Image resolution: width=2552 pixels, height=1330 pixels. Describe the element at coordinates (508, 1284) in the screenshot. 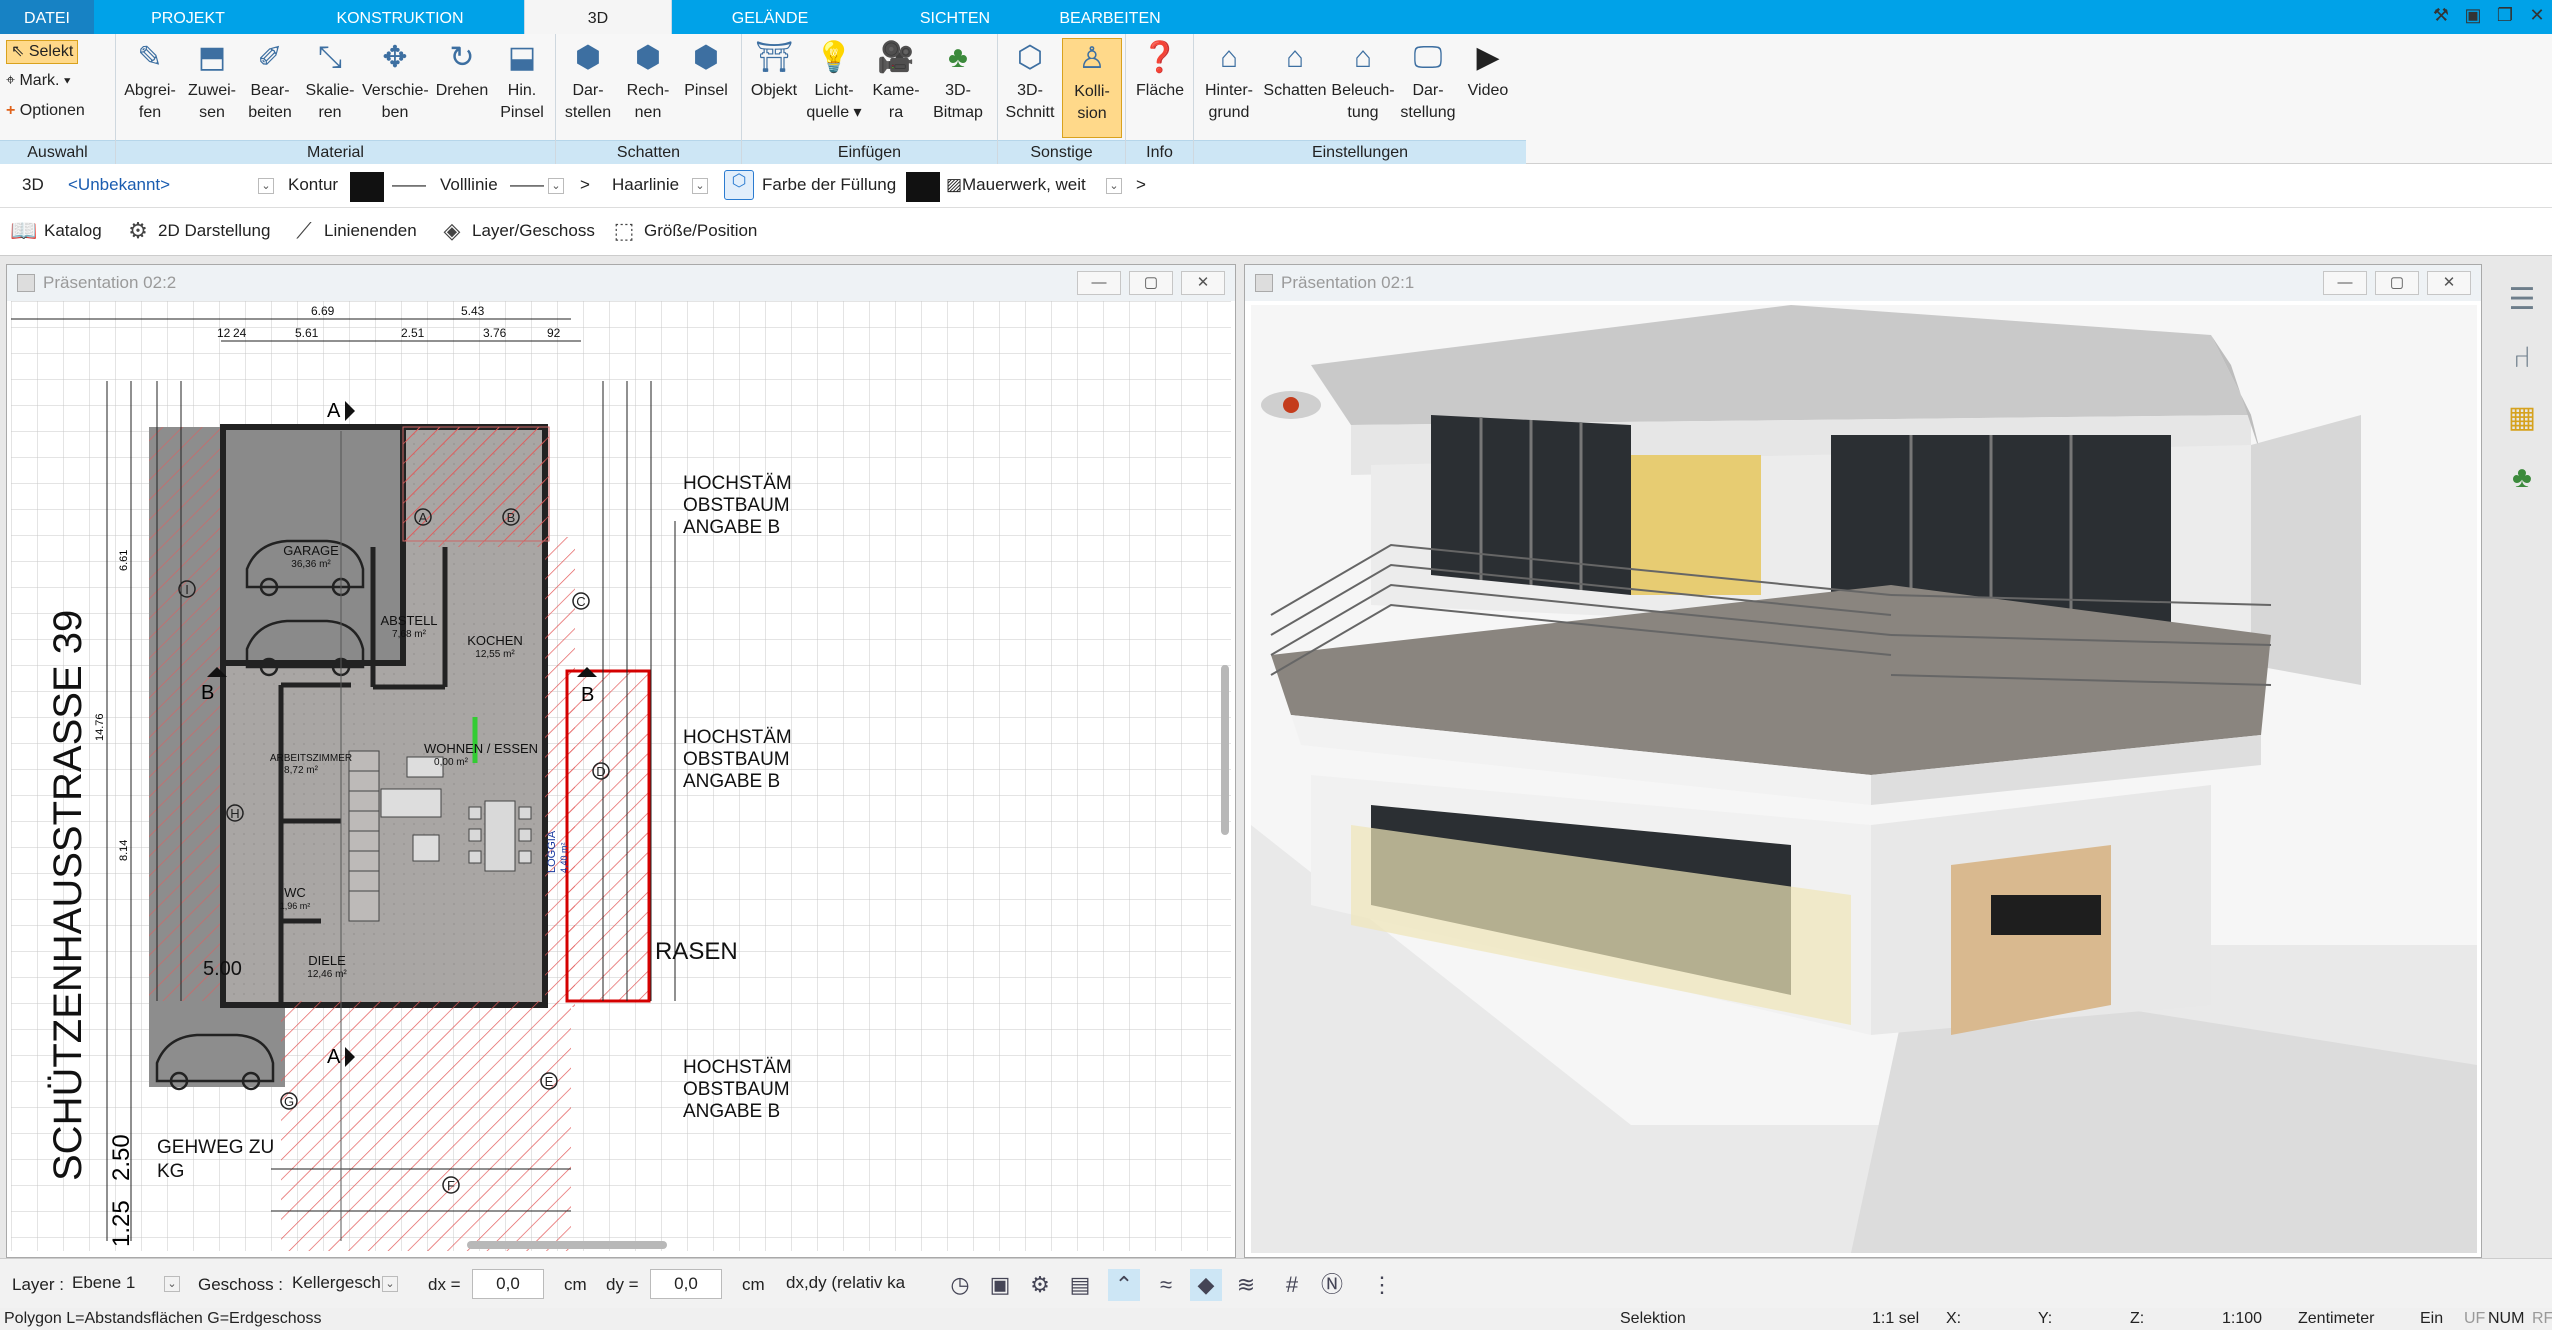

I see `dx-input: 0,0` at that location.